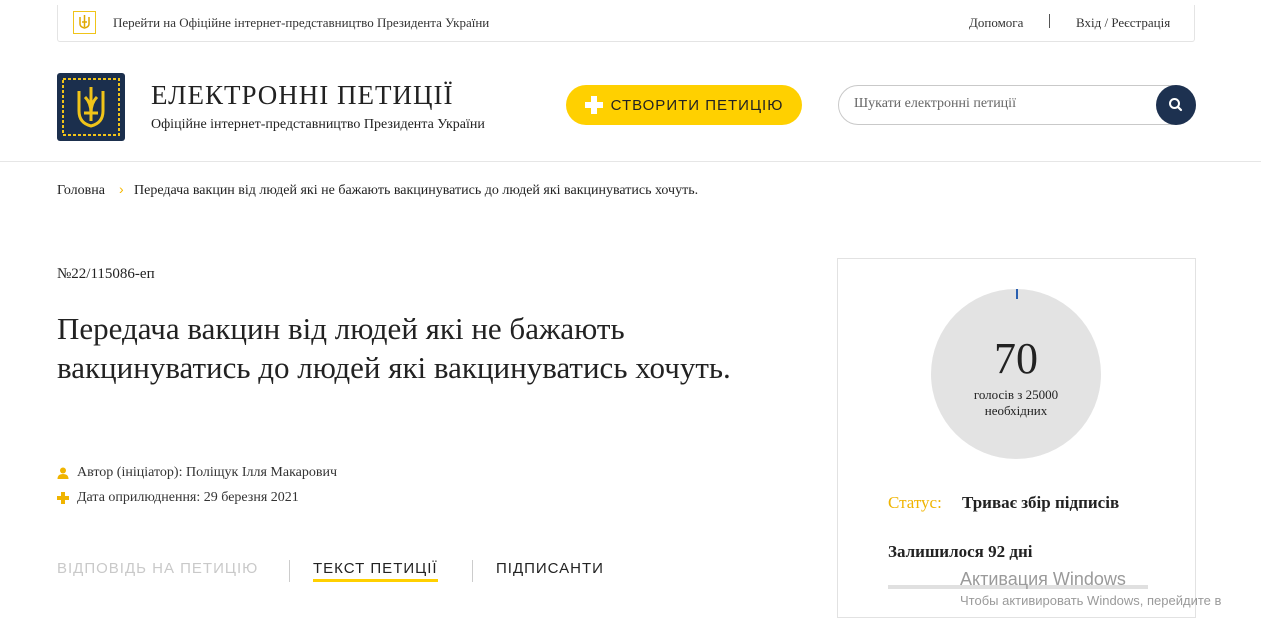 The height and width of the screenshot is (618, 1261). I want to click on tab-text: ТЕКСТ ПЕТИЦІЇ, so click(375, 571).